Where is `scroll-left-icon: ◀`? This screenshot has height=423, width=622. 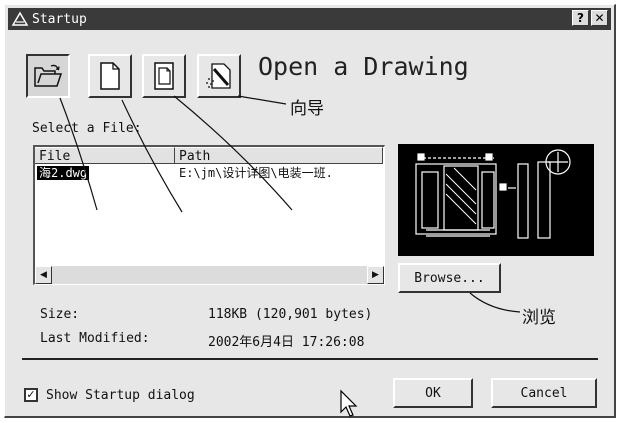 scroll-left-icon: ◀ is located at coordinates (43, 275).